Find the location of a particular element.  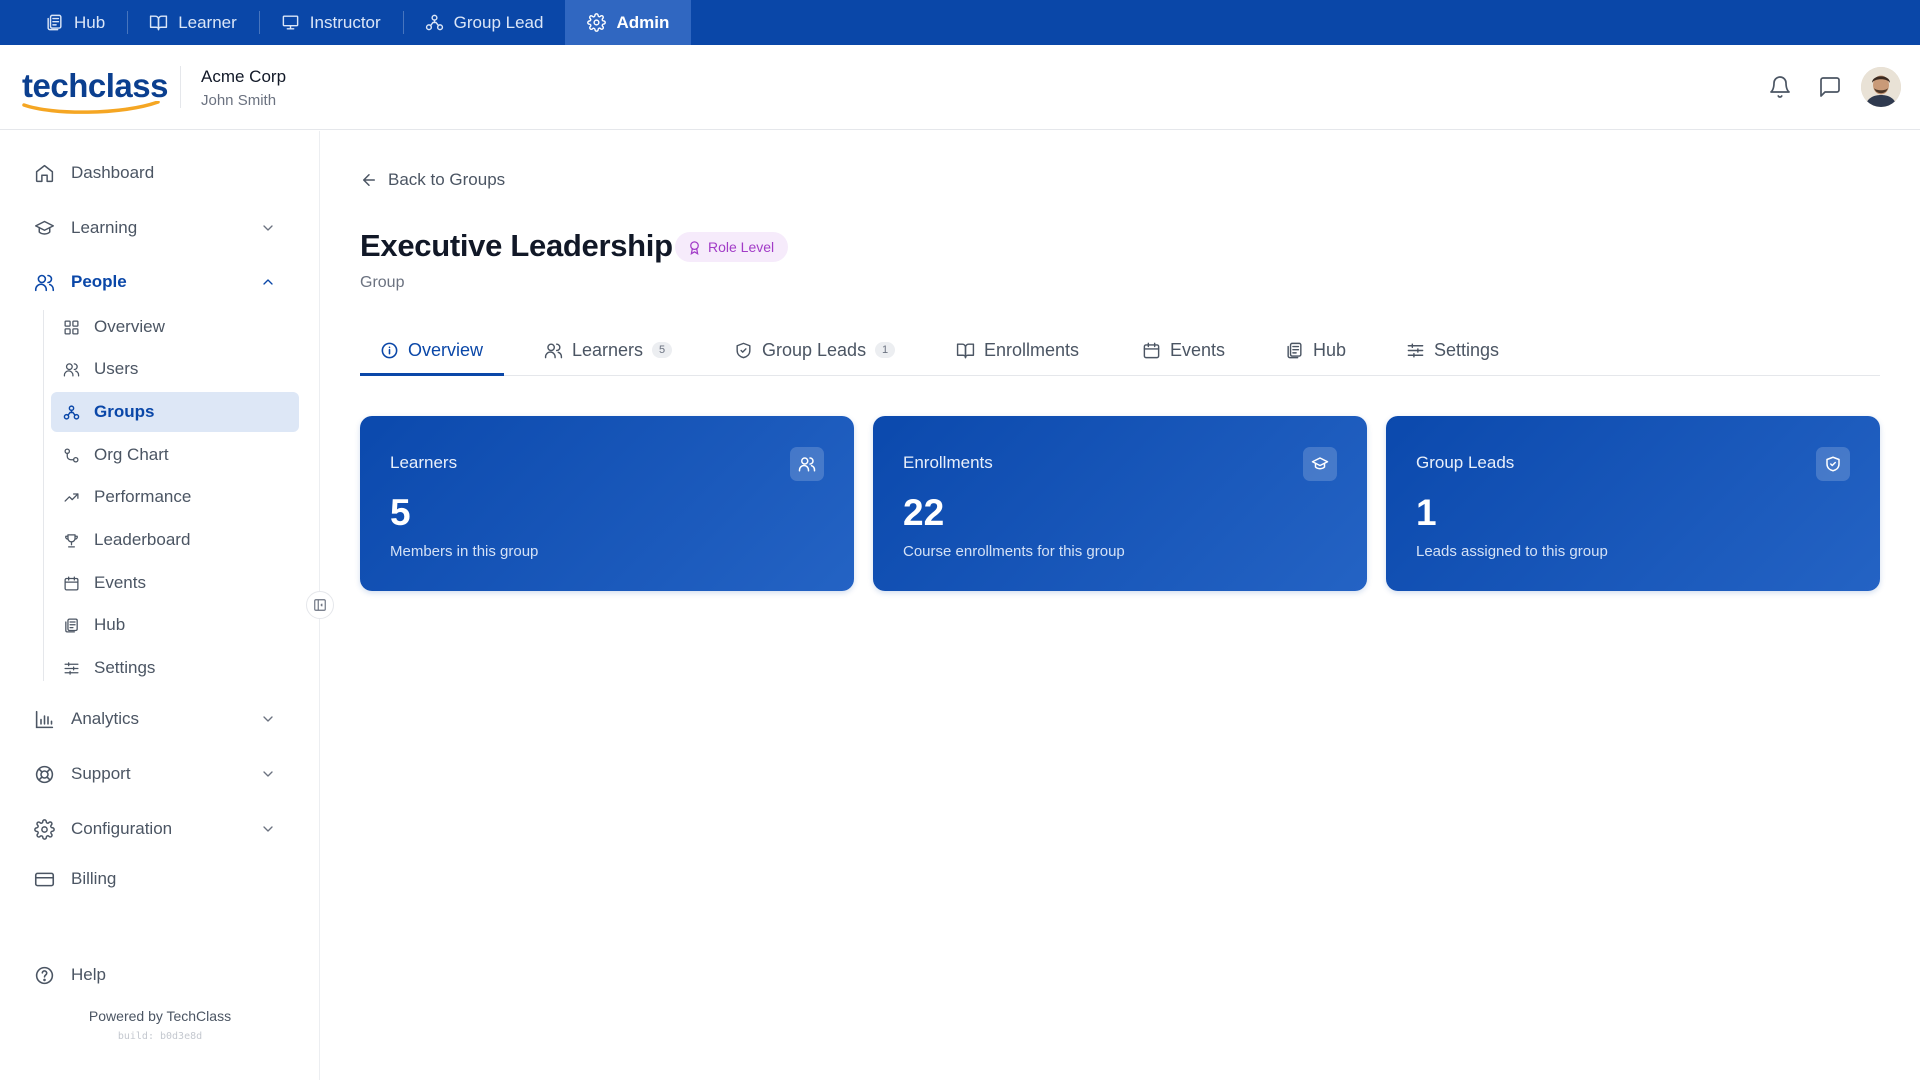

active-tab-indicator is located at coordinates (432, 374).